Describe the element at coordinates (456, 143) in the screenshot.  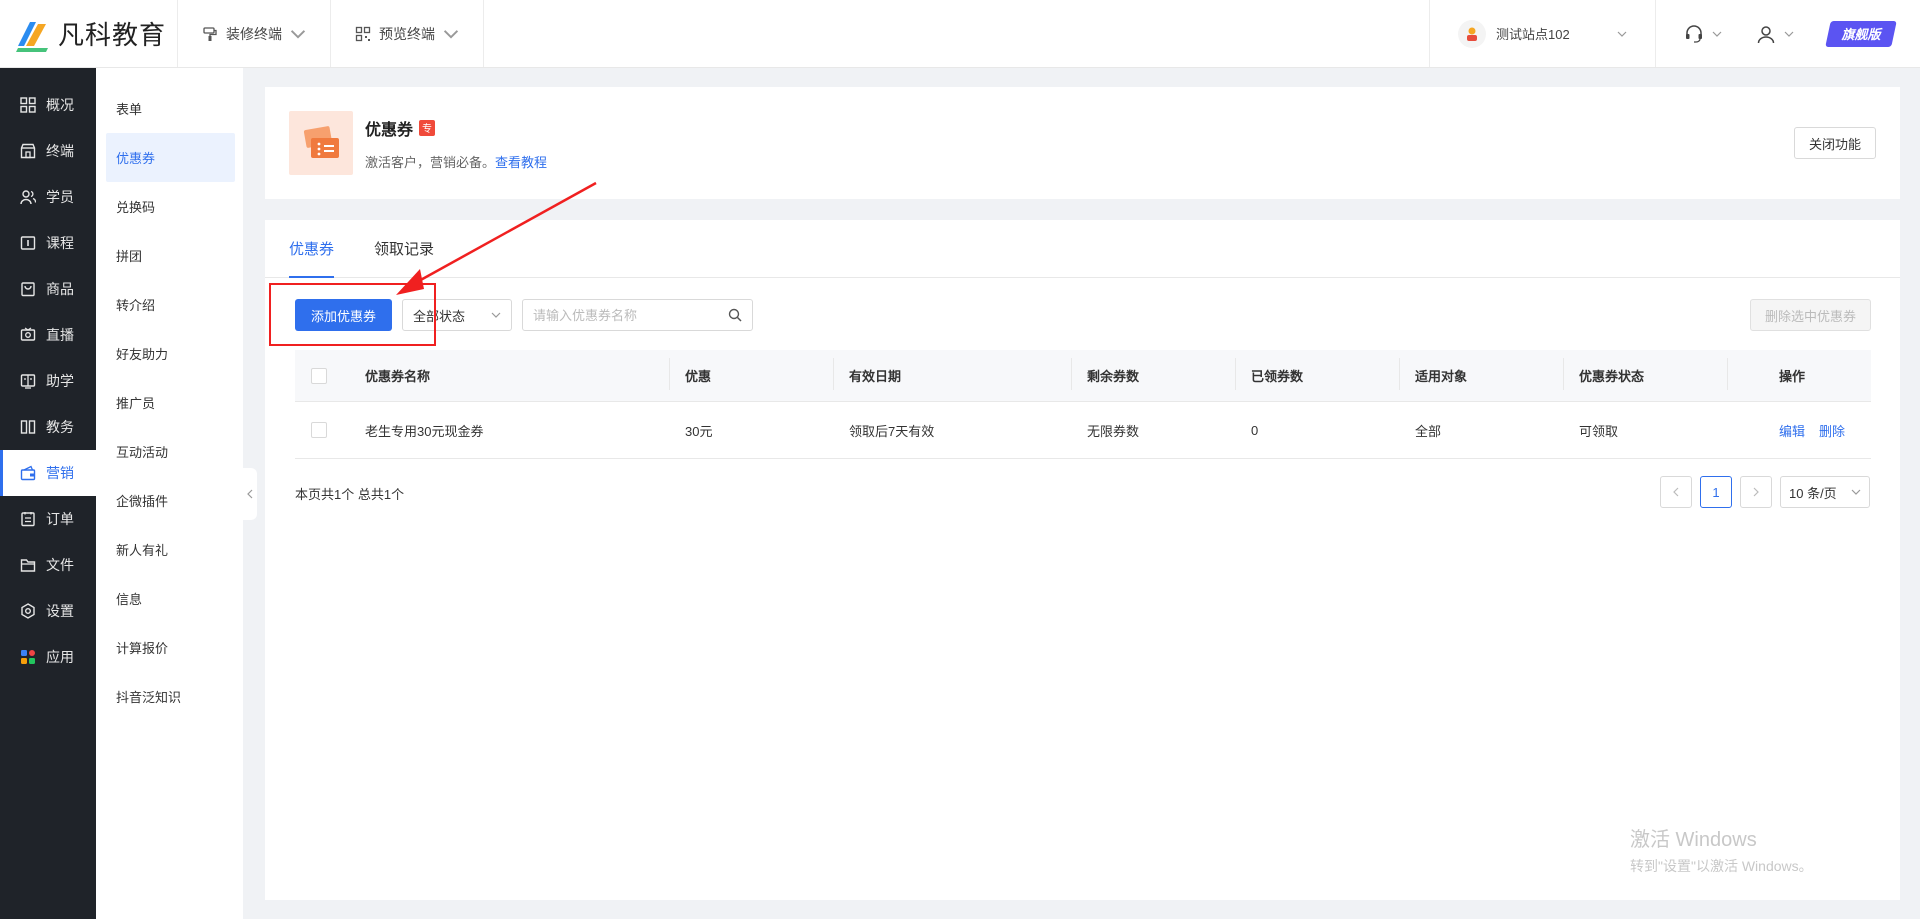
I see `feature-text: 优惠券 专 激活客户，营销必备。查看教程` at that location.